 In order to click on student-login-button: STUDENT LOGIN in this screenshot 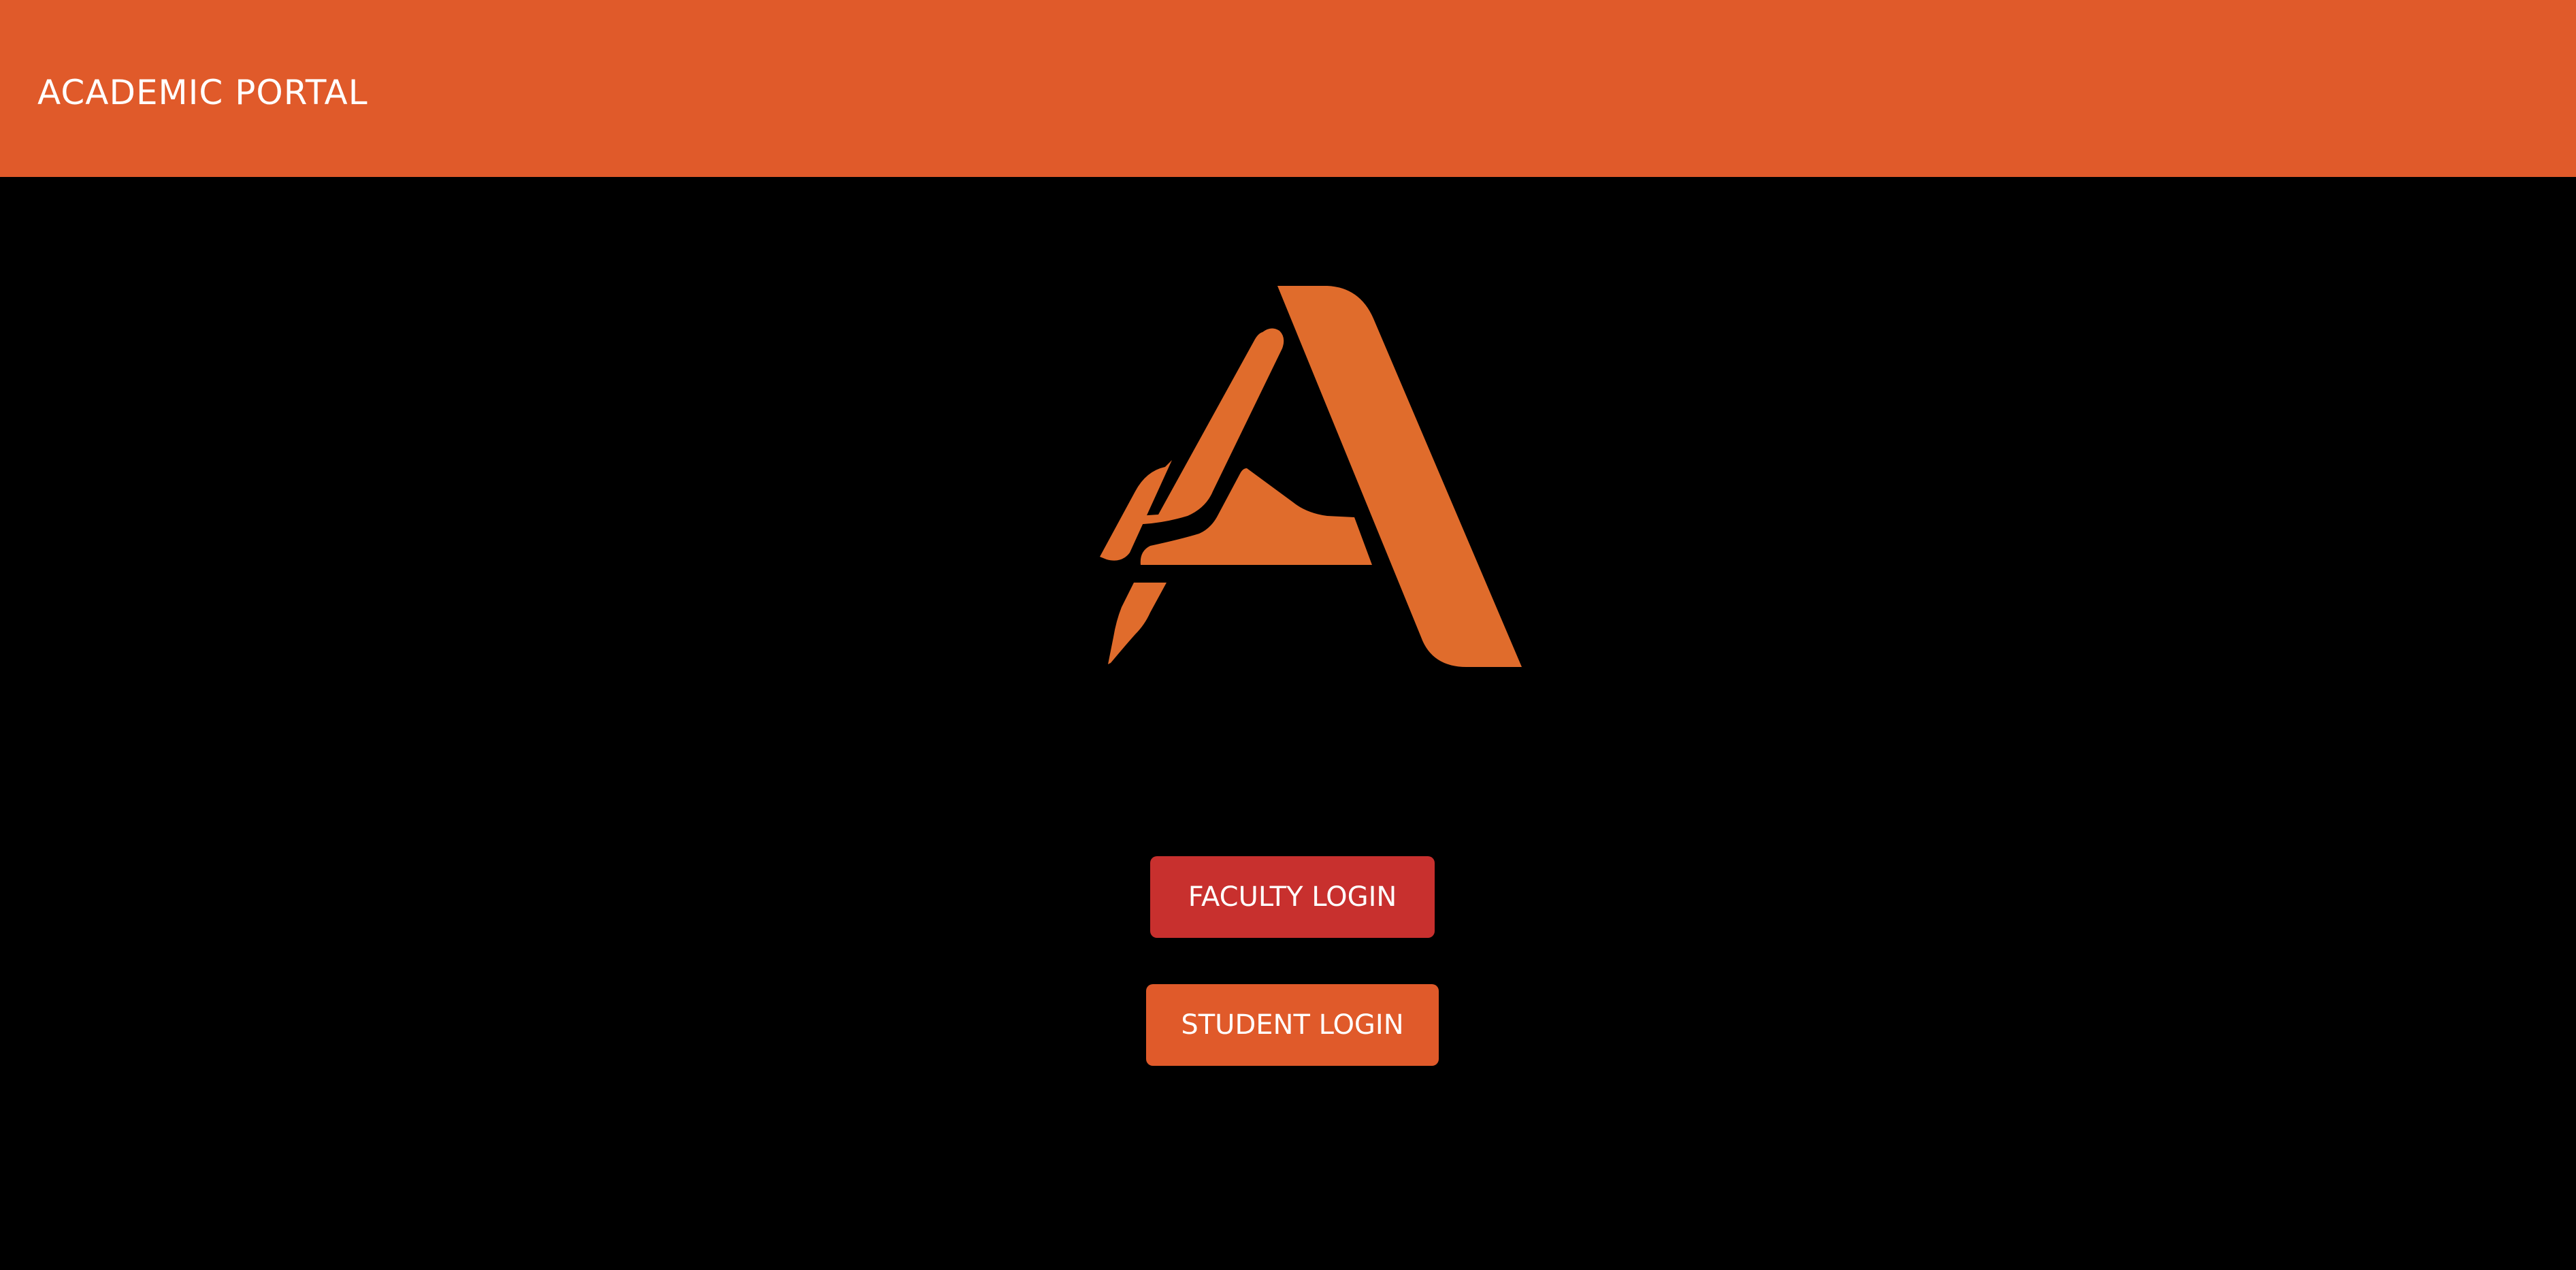, I will do `click(1292, 1025)`.